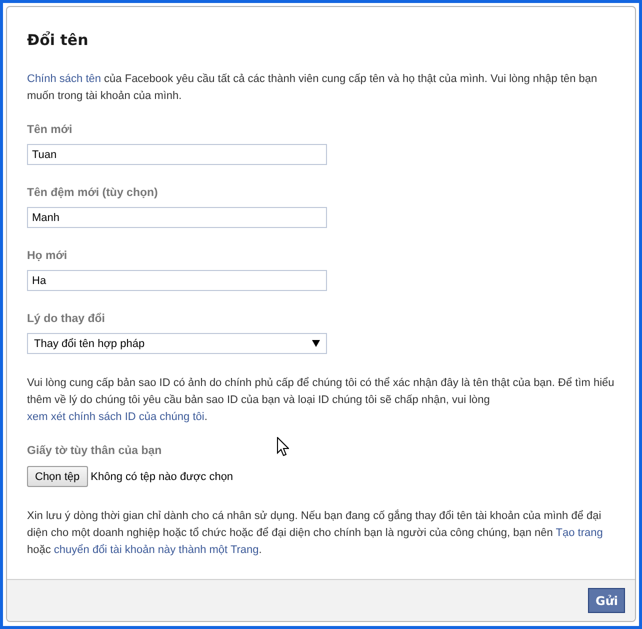 The image size is (642, 629). What do you see at coordinates (316, 343) in the screenshot?
I see `caret-icon` at bounding box center [316, 343].